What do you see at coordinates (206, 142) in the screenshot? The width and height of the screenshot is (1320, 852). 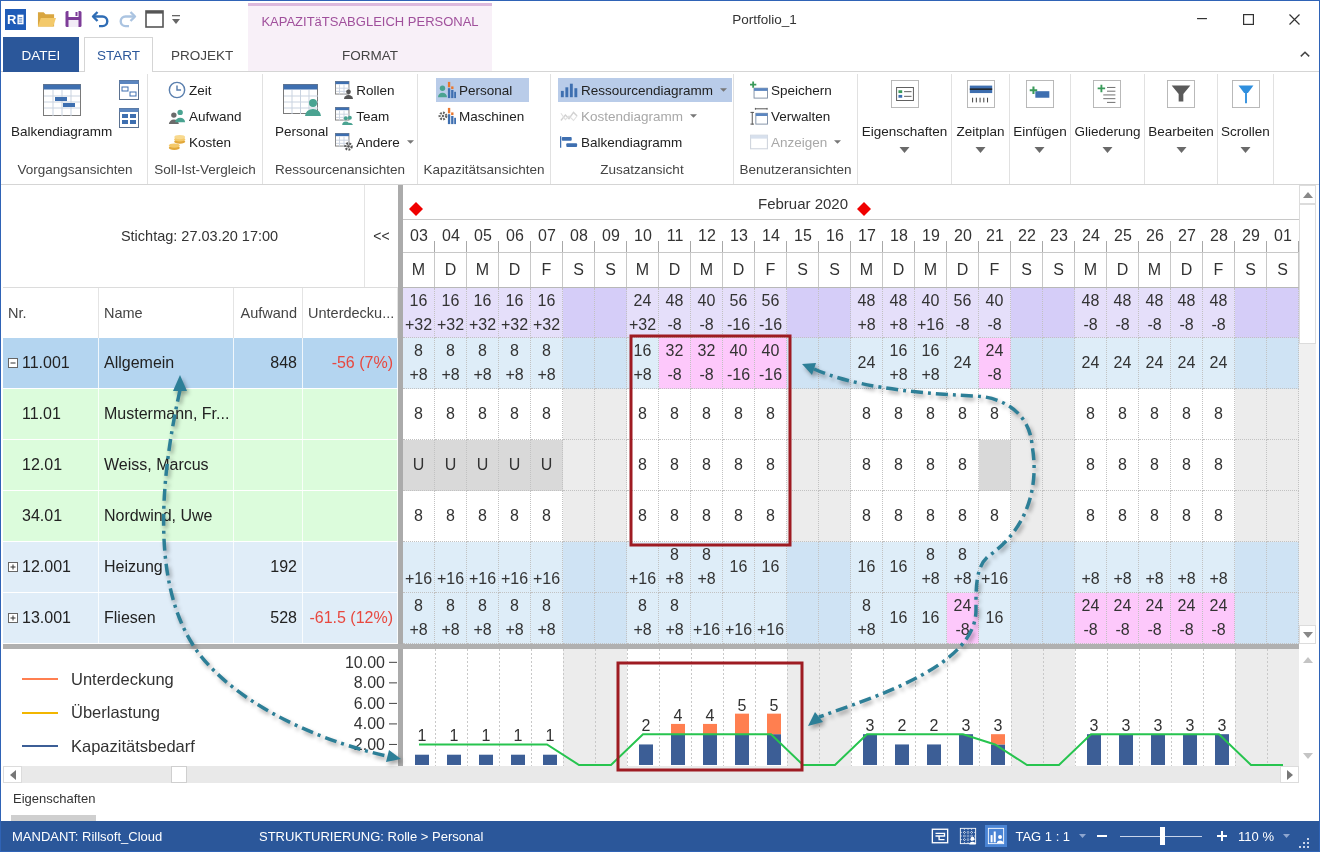 I see `ribbon-button: Kosten` at bounding box center [206, 142].